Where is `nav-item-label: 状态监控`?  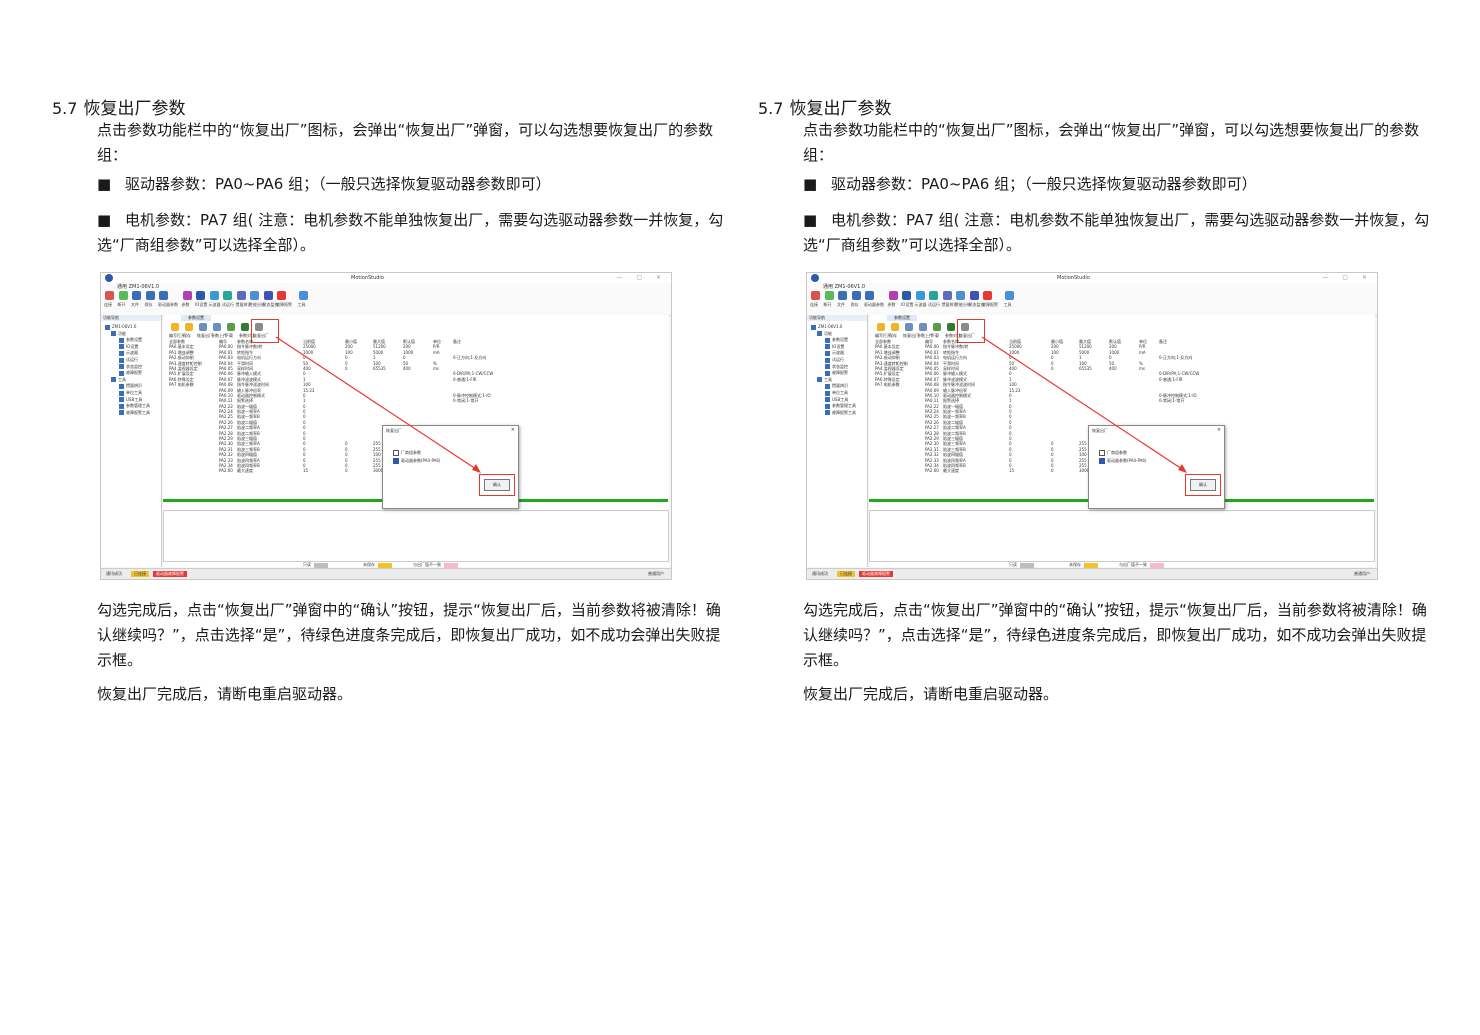 nav-item-label: 状态监控 is located at coordinates (840, 366).